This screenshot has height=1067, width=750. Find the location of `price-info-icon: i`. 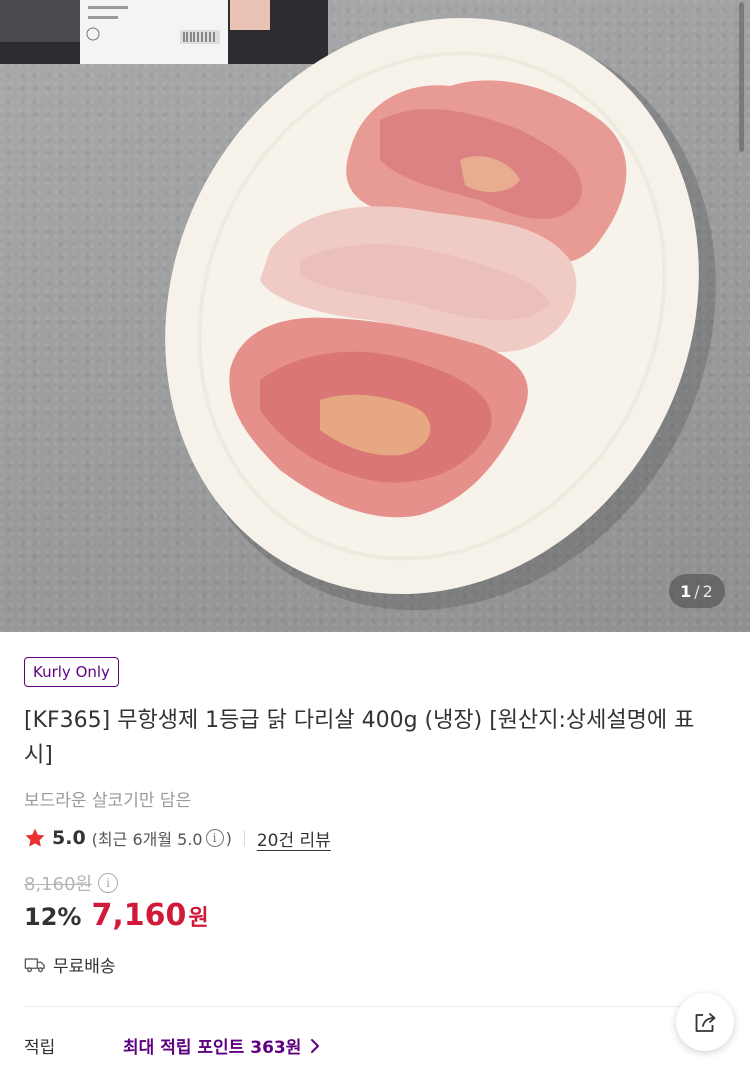

price-info-icon: i is located at coordinates (108, 883).